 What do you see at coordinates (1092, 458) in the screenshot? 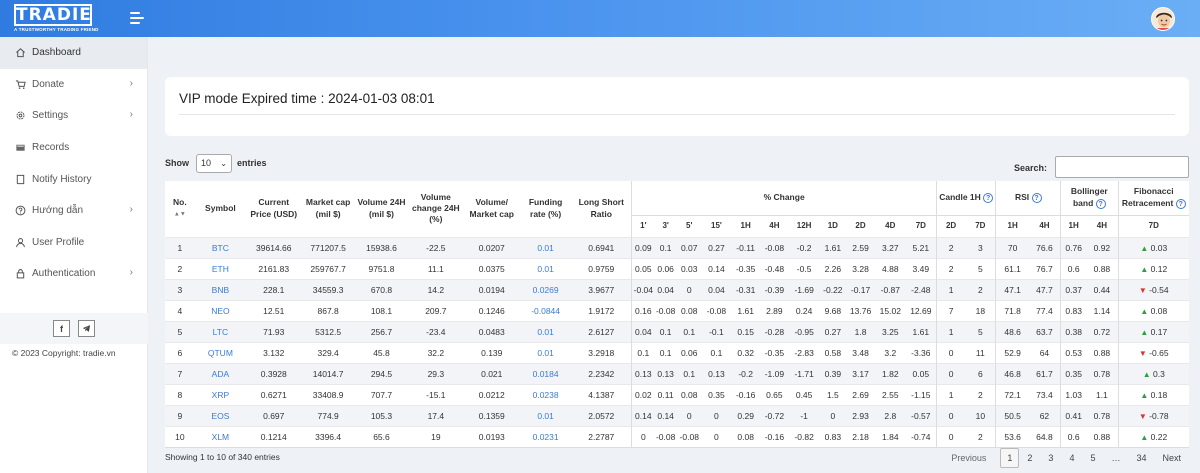
I see `pagination-page-5: 5` at bounding box center [1092, 458].